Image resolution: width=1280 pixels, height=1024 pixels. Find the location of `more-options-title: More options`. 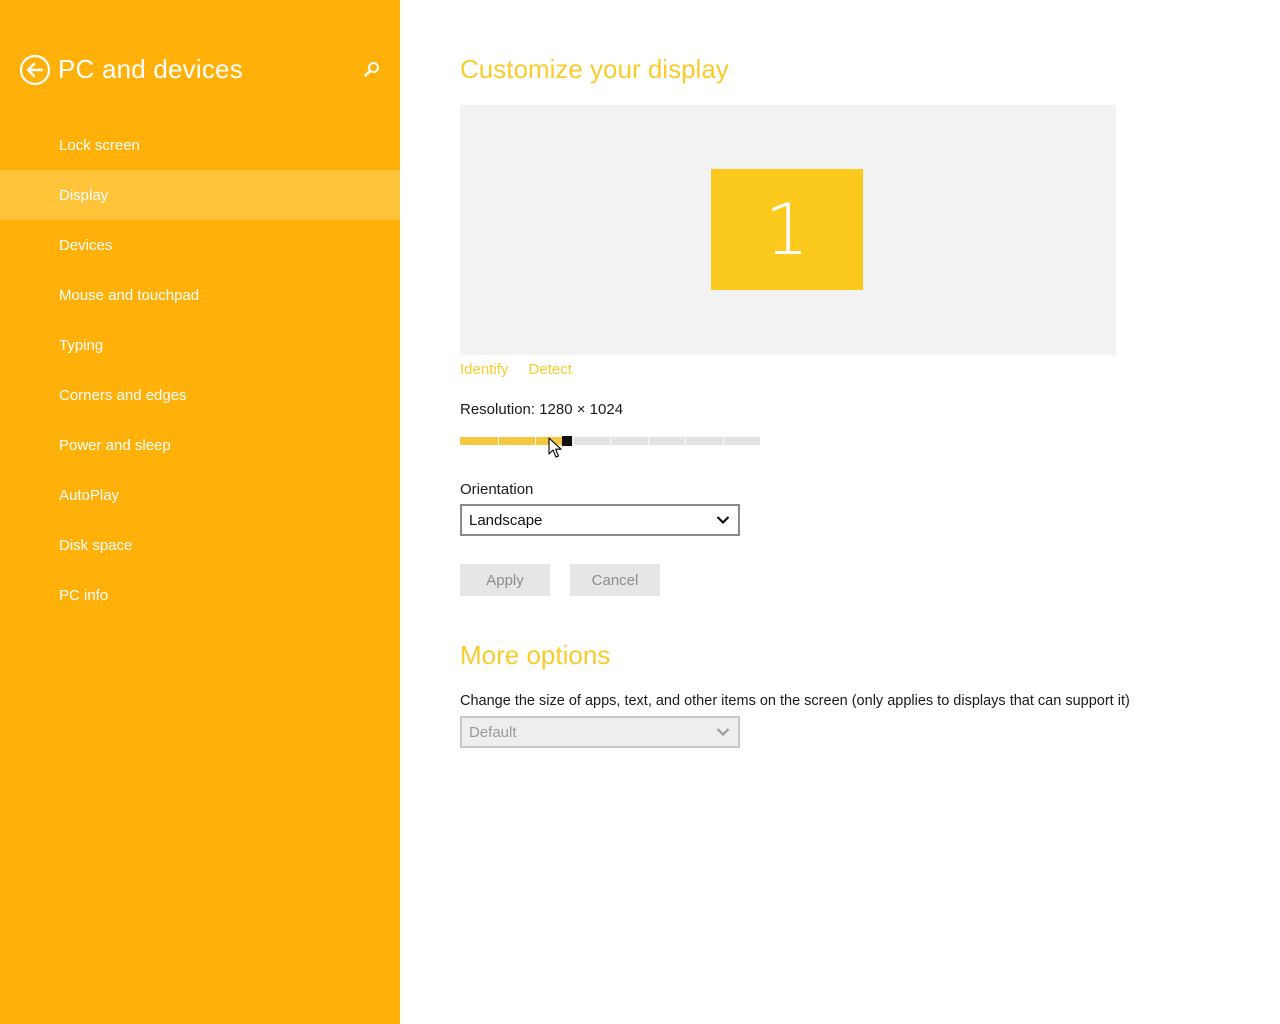

more-options-title: More options is located at coordinates (535, 655).